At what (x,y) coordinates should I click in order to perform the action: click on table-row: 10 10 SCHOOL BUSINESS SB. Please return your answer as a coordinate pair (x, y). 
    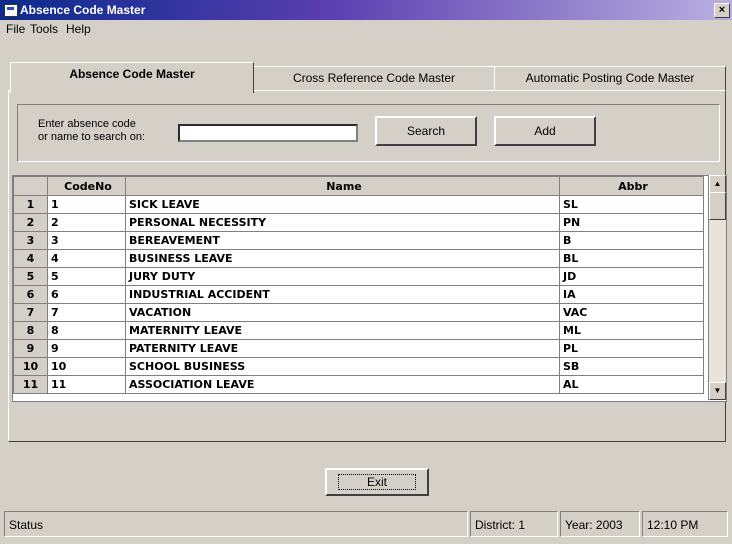
    Looking at the image, I should click on (358, 366).